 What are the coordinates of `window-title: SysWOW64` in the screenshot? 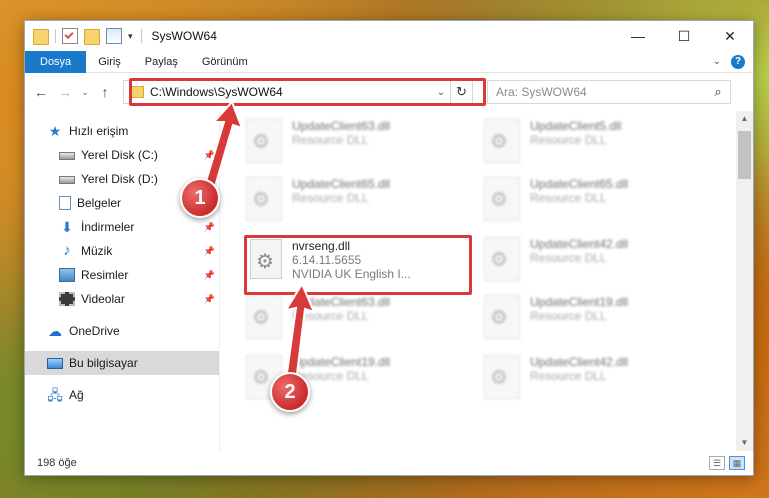 It's located at (184, 36).